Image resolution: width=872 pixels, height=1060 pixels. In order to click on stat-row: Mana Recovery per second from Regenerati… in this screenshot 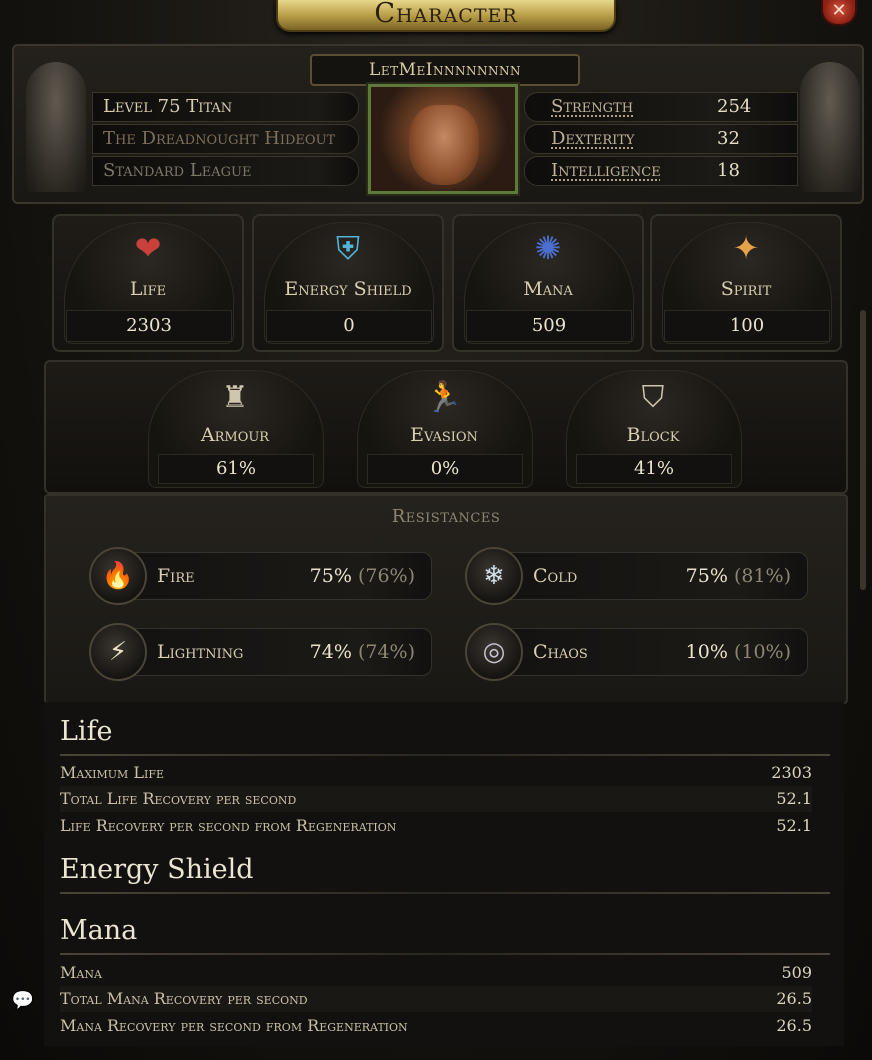, I will do `click(436, 1026)`.